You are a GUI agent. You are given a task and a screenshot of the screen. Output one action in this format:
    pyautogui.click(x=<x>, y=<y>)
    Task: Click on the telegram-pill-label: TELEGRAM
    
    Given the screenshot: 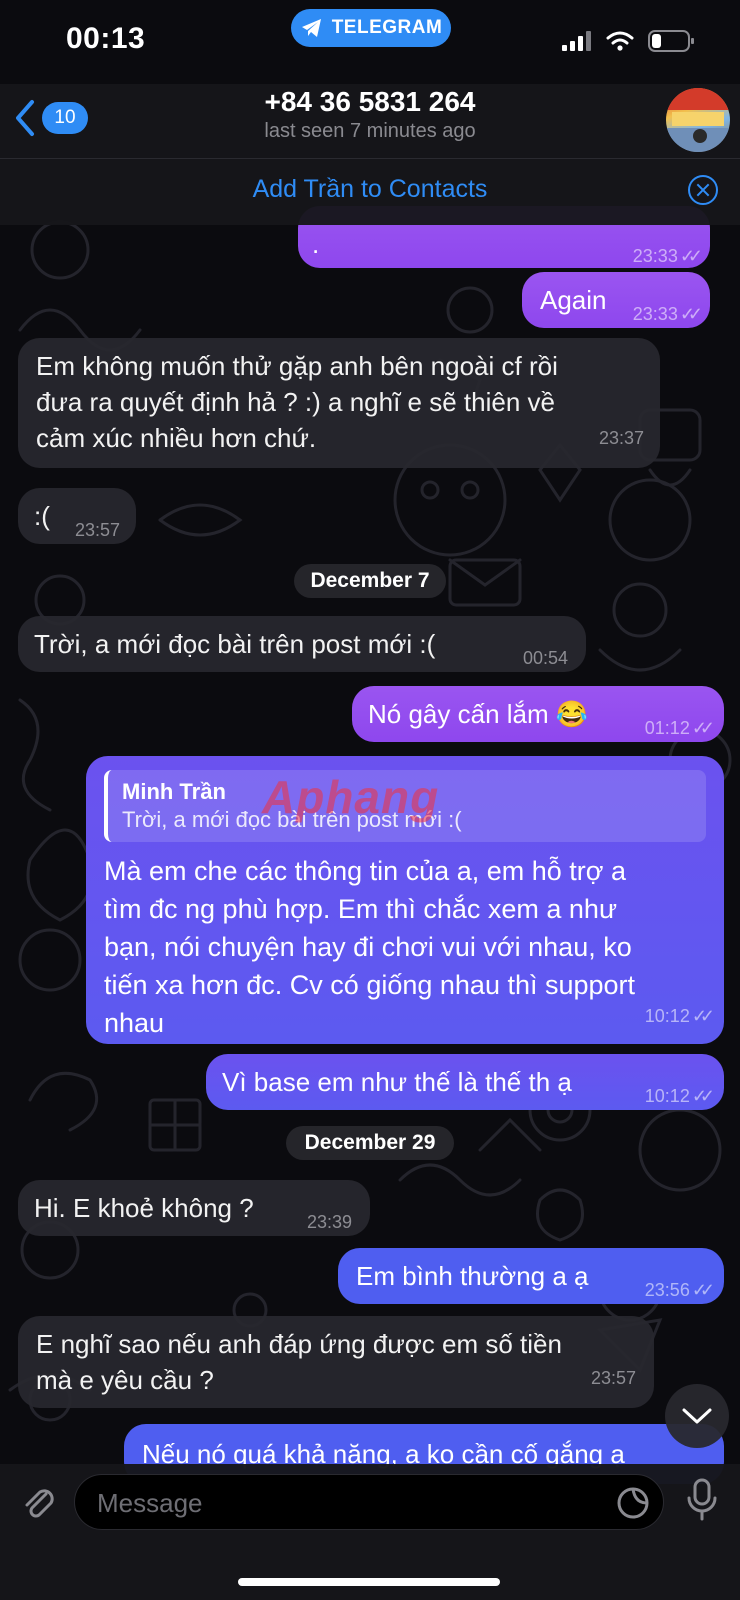 What is the action you would take?
    pyautogui.click(x=387, y=27)
    